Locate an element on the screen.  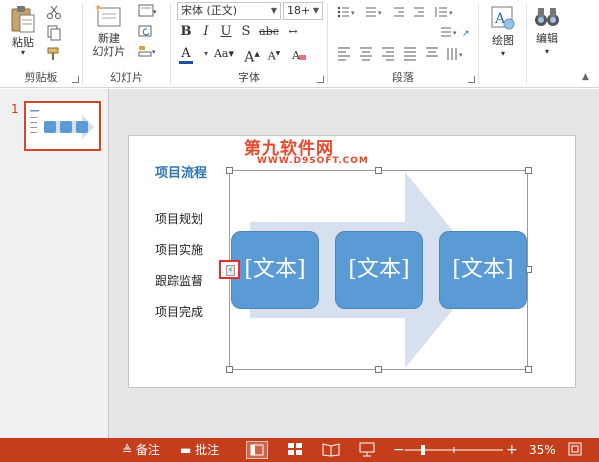
grow-font-letter: A is located at coordinates (249, 57).